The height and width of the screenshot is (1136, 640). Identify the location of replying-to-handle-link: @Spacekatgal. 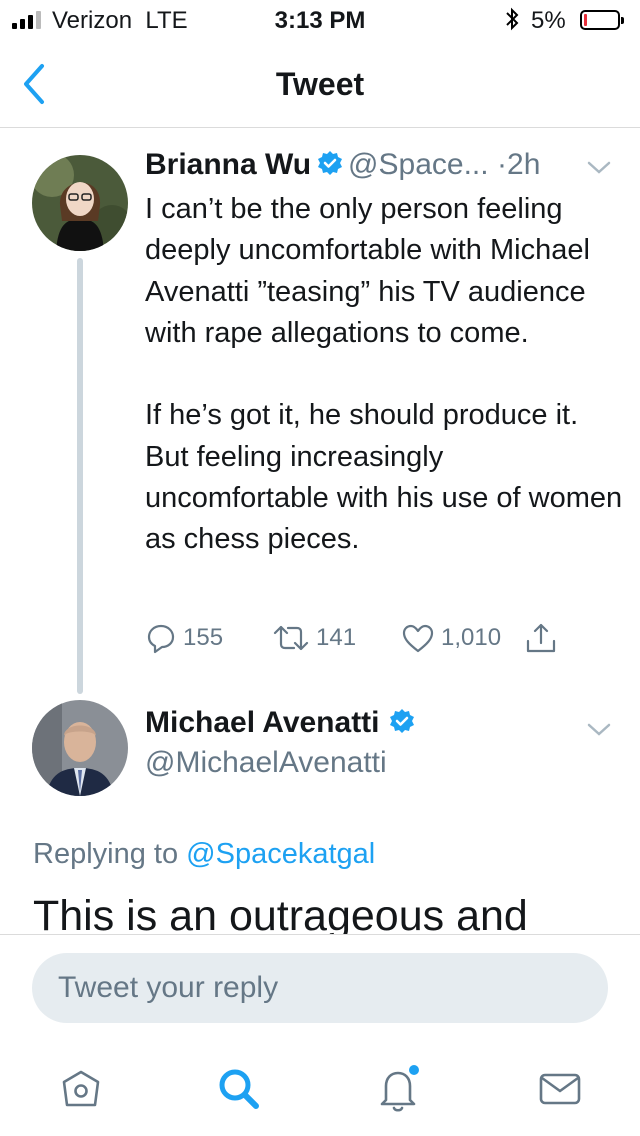
(280, 854).